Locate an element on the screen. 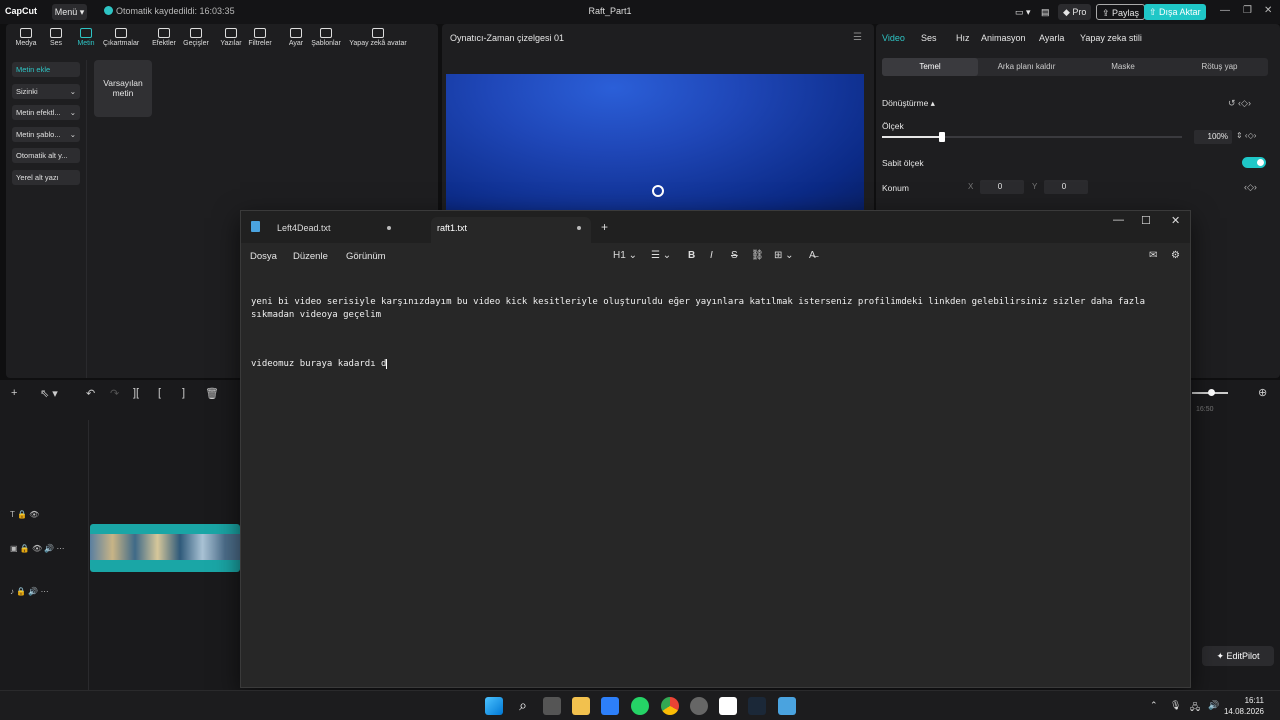 This screenshot has width=1280, height=720. tool-çıkartmalar: Çıkartmalar is located at coordinates (121, 37).